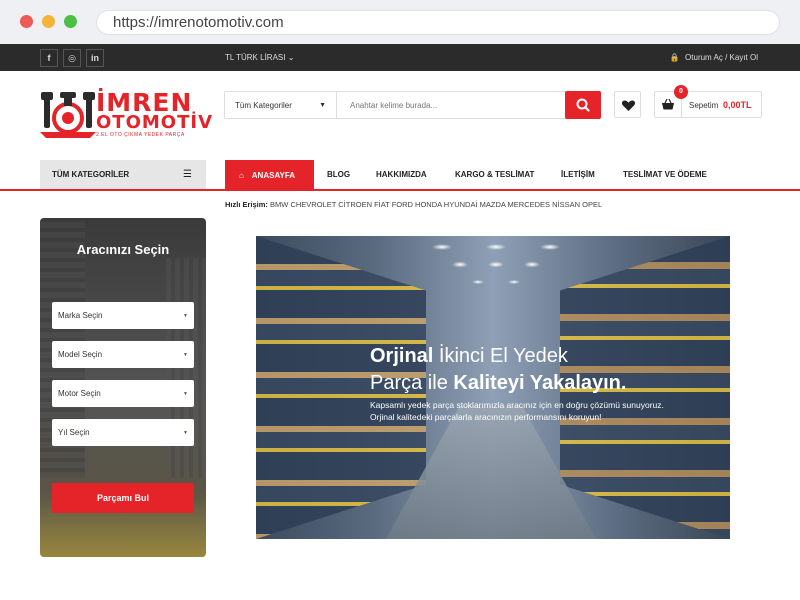 The width and height of the screenshot is (800, 600). I want to click on search-button, so click(583, 105).